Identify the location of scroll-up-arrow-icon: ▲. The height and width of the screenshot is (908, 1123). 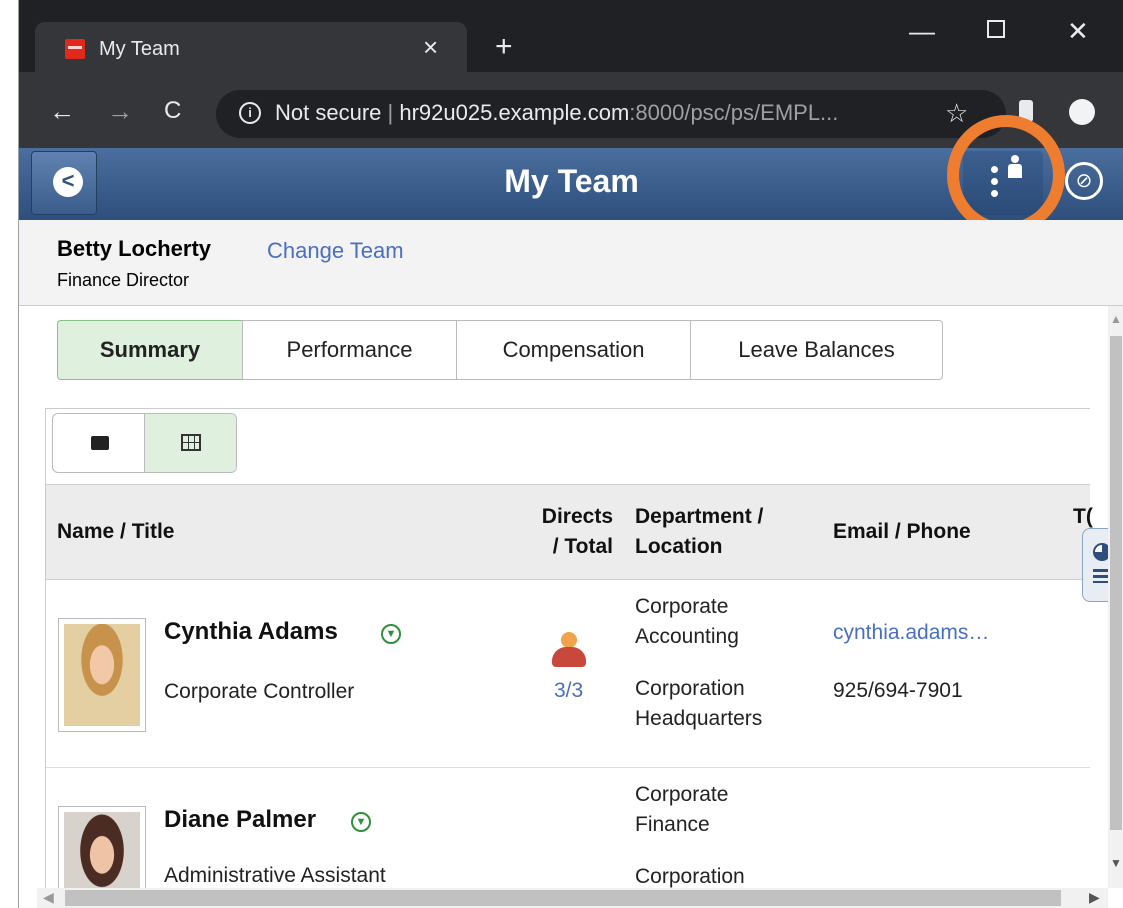
(1116, 319).